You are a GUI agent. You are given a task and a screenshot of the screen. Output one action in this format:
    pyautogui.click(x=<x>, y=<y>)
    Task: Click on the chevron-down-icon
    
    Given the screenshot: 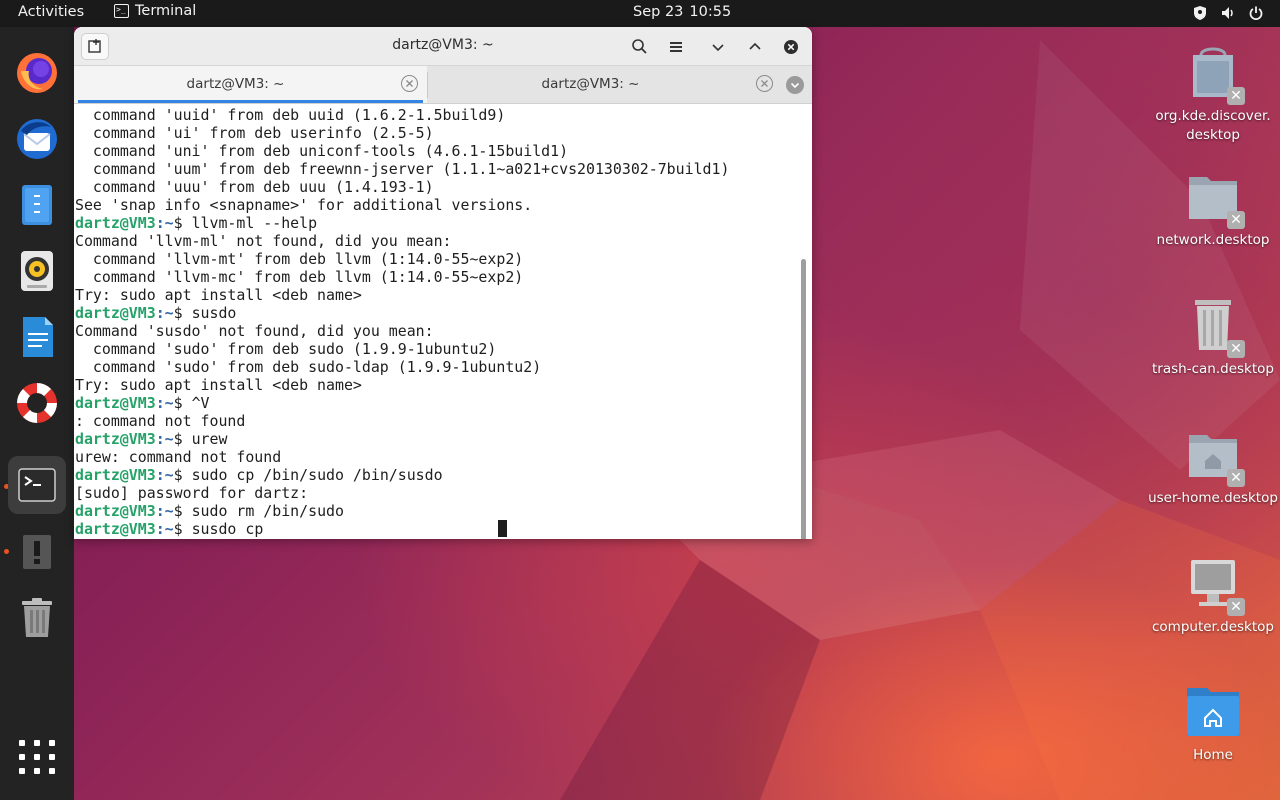 What is the action you would take?
    pyautogui.click(x=718, y=48)
    